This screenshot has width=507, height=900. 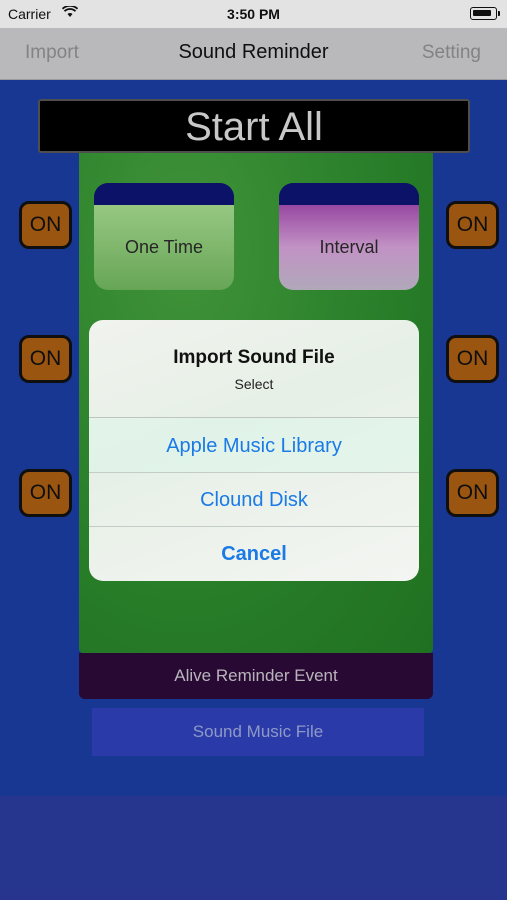 What do you see at coordinates (254, 369) in the screenshot?
I see `alert-header: Import Sound File Select` at bounding box center [254, 369].